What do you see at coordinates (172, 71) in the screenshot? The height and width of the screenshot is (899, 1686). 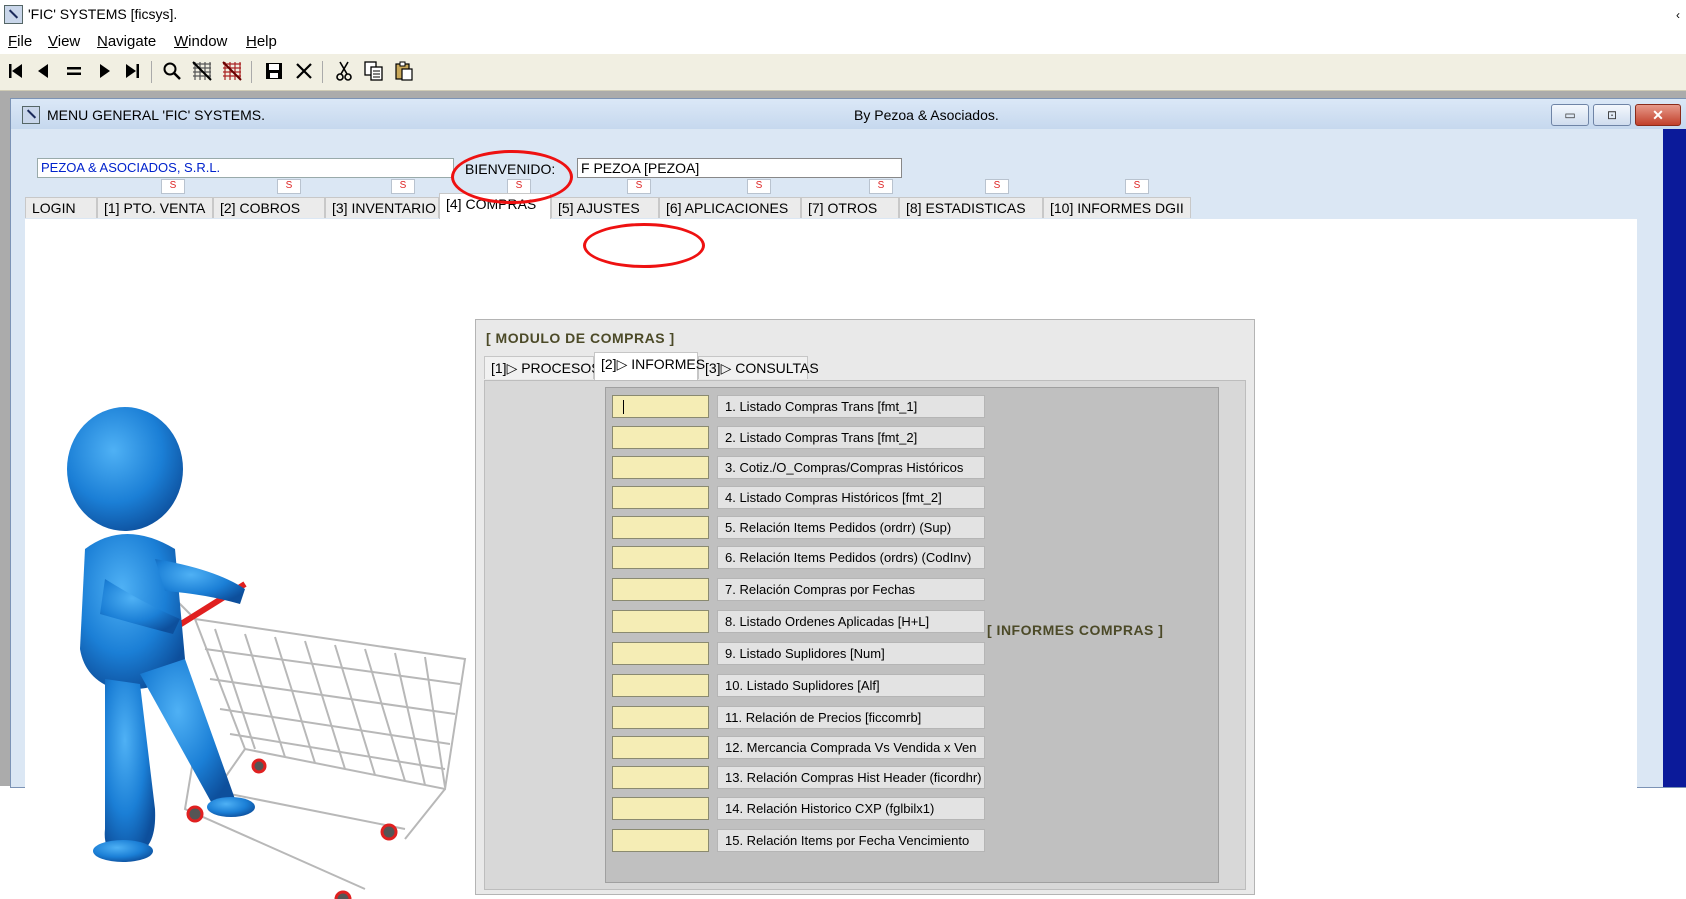 I see `search-icon` at bounding box center [172, 71].